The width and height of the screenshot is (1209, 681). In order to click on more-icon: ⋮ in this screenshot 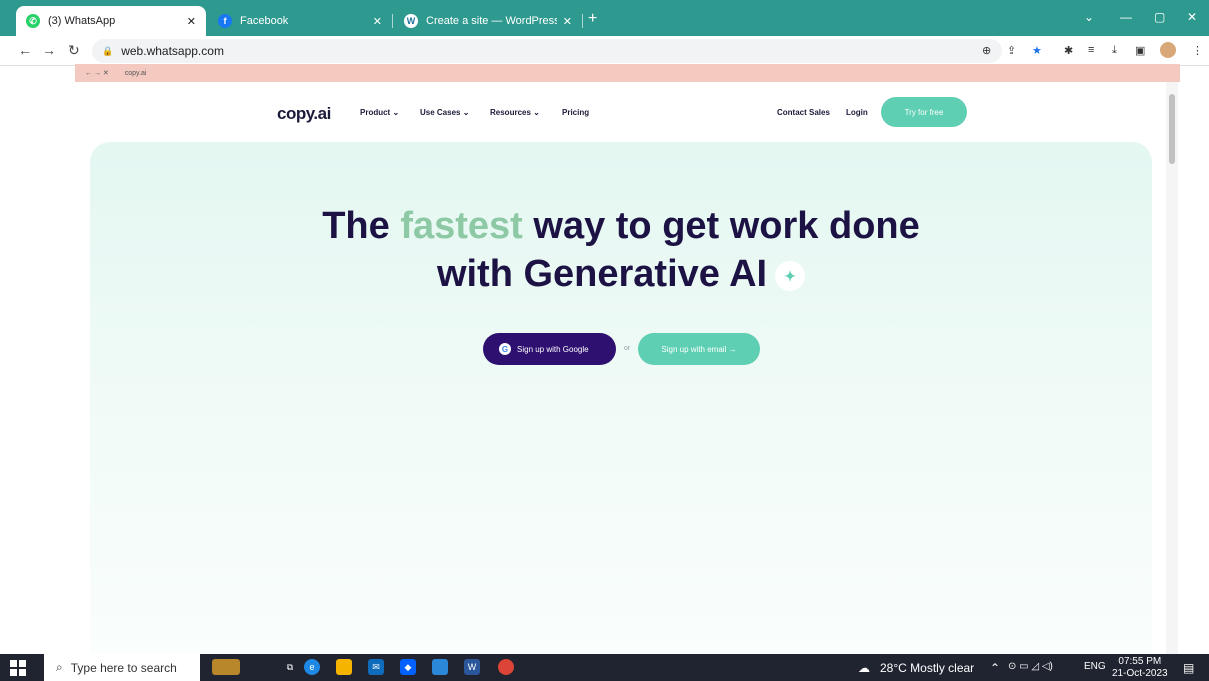, I will do `click(1197, 50)`.